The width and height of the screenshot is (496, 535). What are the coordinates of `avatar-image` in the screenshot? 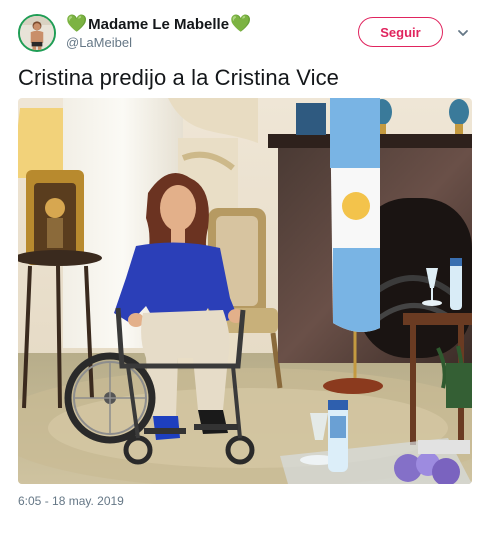 It's located at (37, 33).